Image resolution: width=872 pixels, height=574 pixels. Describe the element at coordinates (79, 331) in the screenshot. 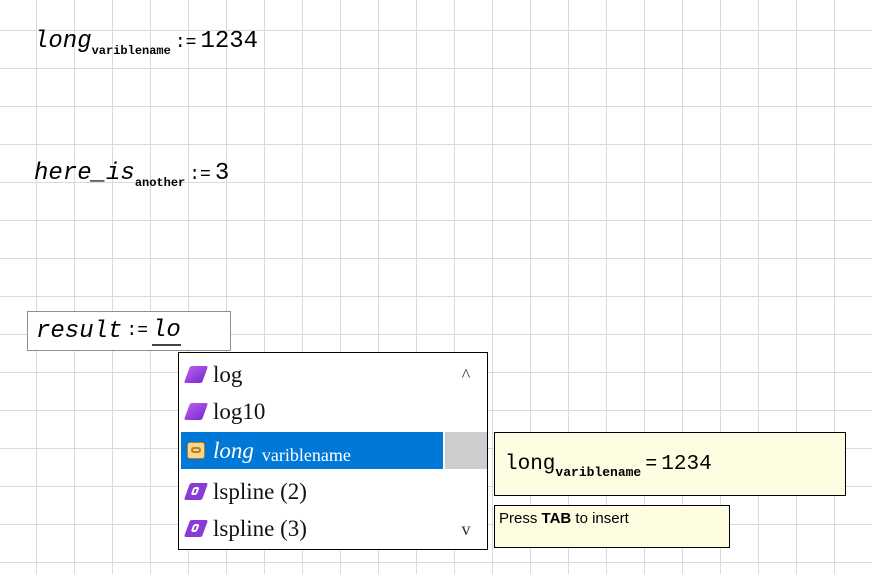

I see `result-variable: result` at that location.